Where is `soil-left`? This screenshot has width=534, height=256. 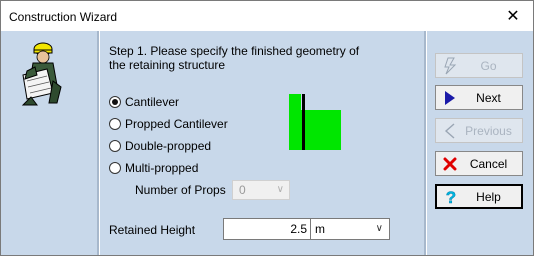 soil-left is located at coordinates (295, 122).